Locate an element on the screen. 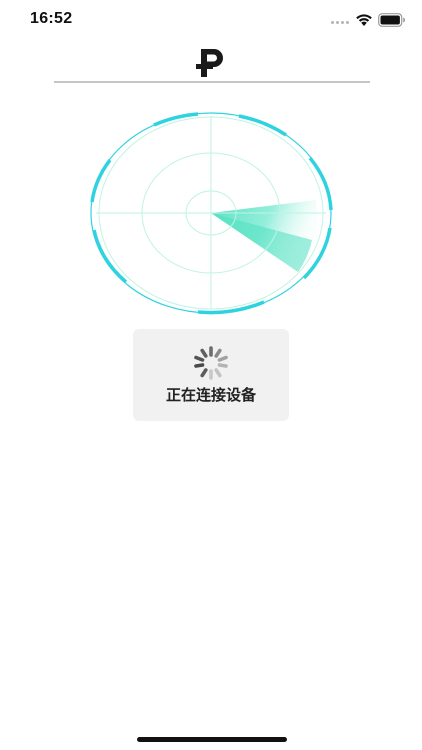 This screenshot has height=750, width=422. status-time: 16:52 is located at coordinates (51, 18).